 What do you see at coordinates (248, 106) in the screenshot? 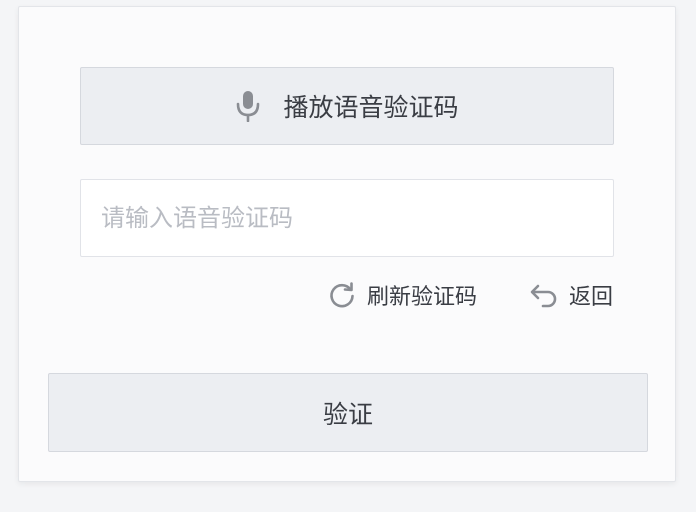
I see `microphone-icon` at bounding box center [248, 106].